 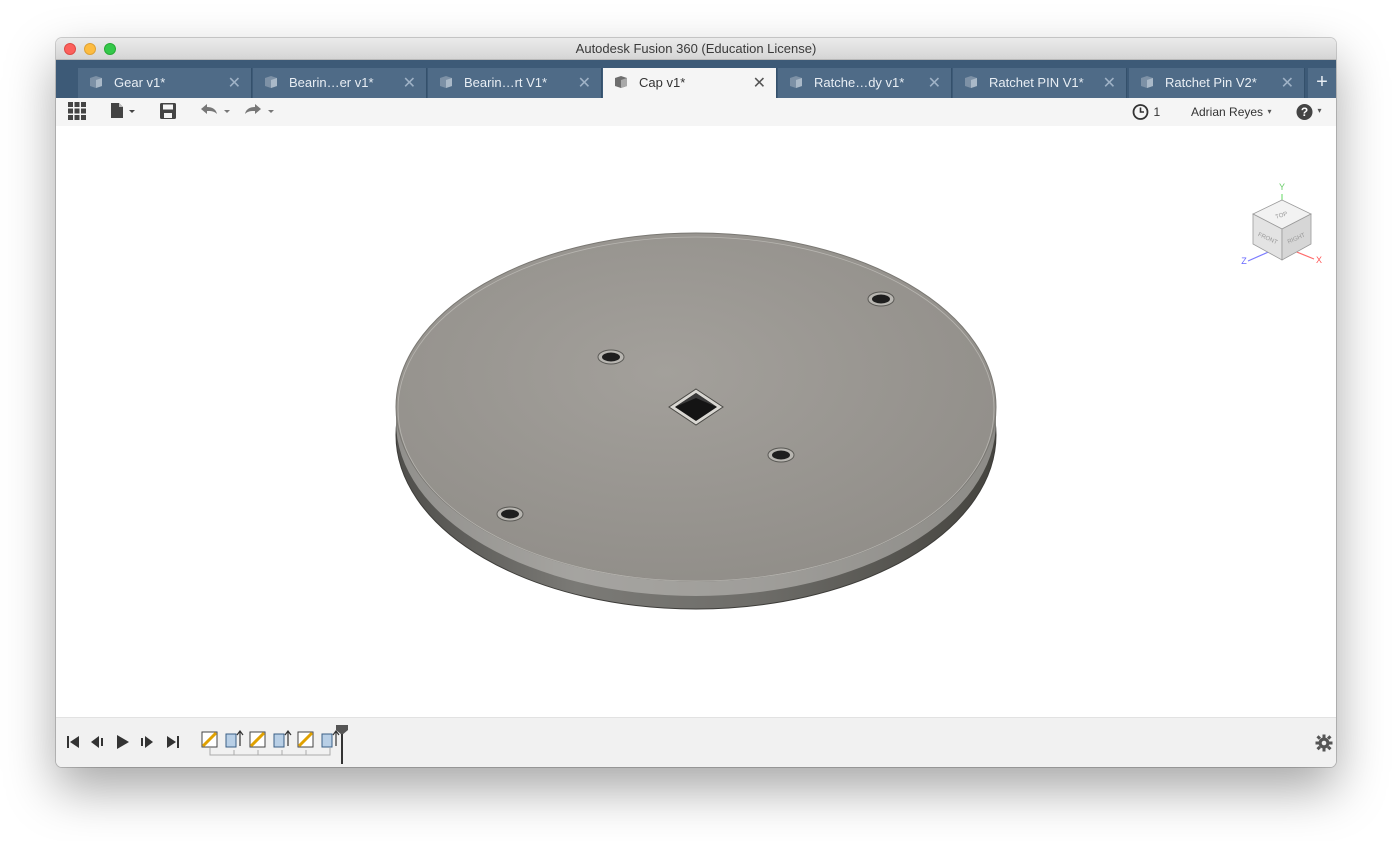 I want to click on tab-bearing-outer: Bearin…er v1* ✕, so click(x=340, y=83).